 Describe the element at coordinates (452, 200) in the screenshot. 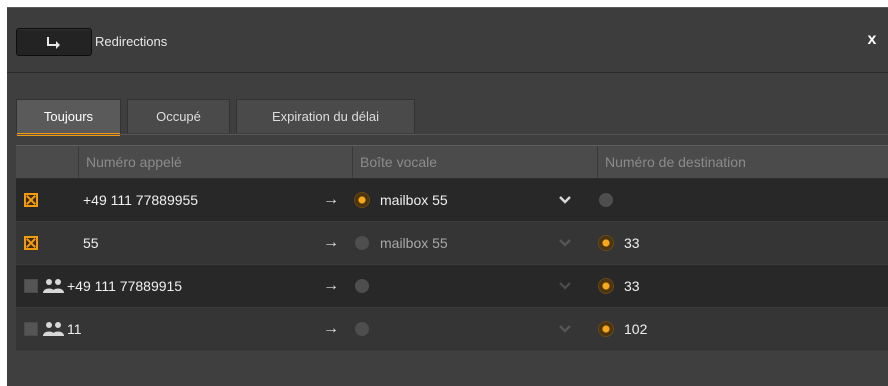

I see `table-row: +49 111 77889955 → mailbox 55` at that location.